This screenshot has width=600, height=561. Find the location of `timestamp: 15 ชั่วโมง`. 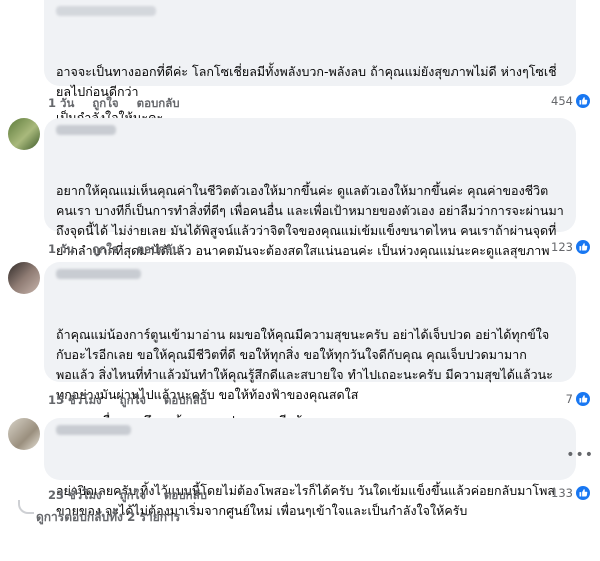

timestamp: 15 ชั่วโมง is located at coordinates (75, 401).